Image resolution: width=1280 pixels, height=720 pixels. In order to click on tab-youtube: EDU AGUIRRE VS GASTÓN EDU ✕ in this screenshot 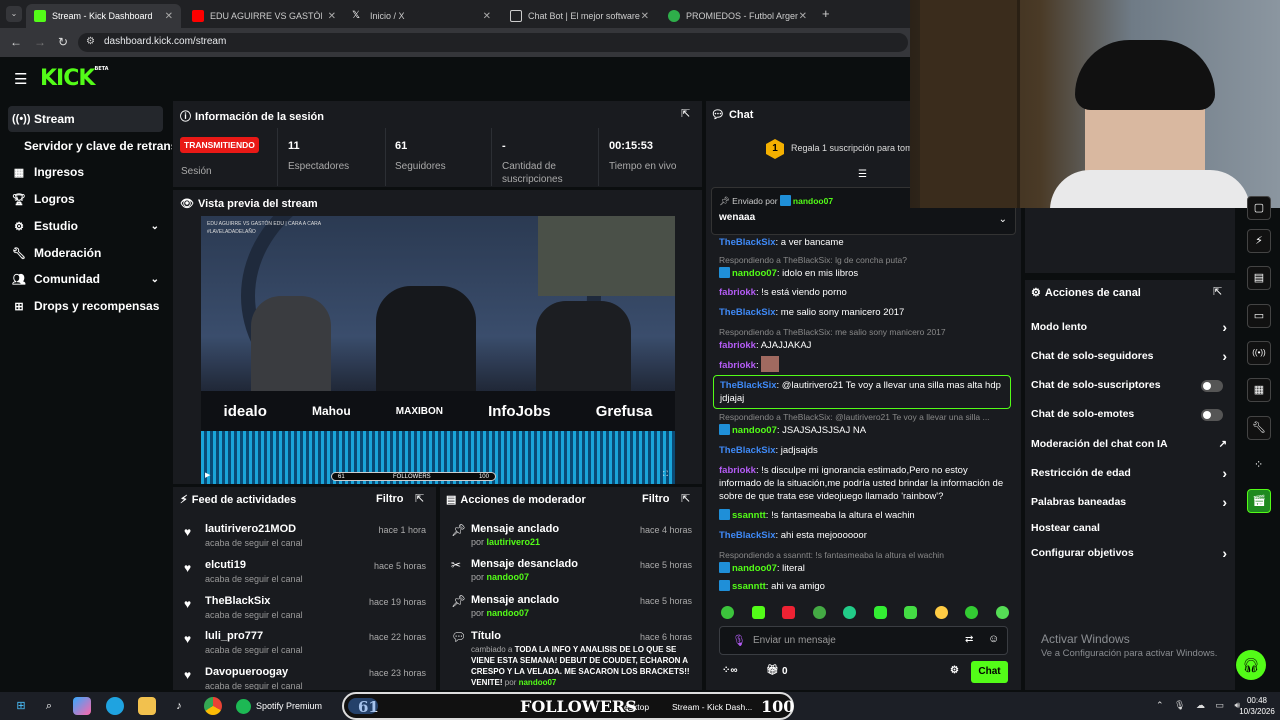, I will do `click(264, 16)`.